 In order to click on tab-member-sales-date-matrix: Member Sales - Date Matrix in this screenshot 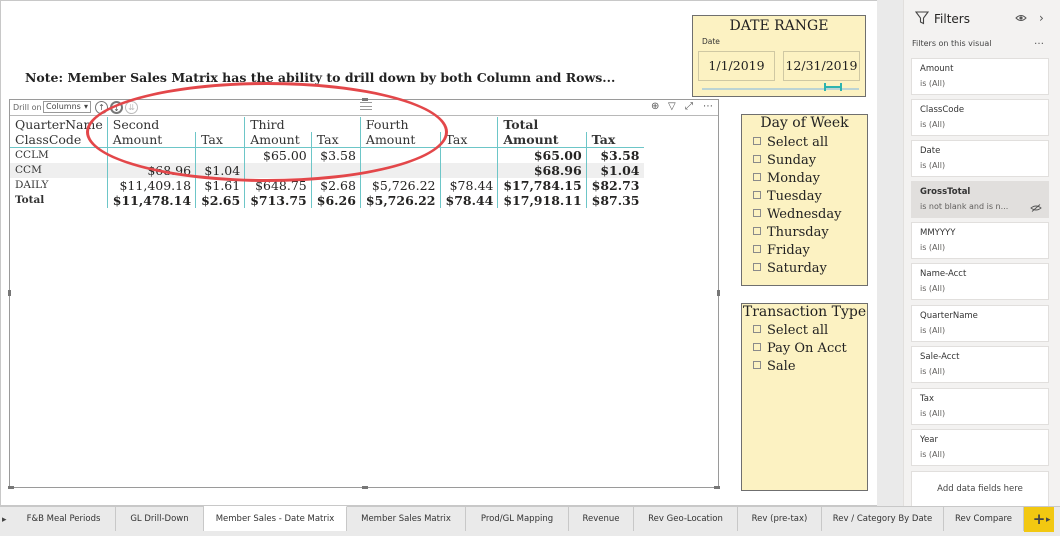, I will do `click(275, 518)`.